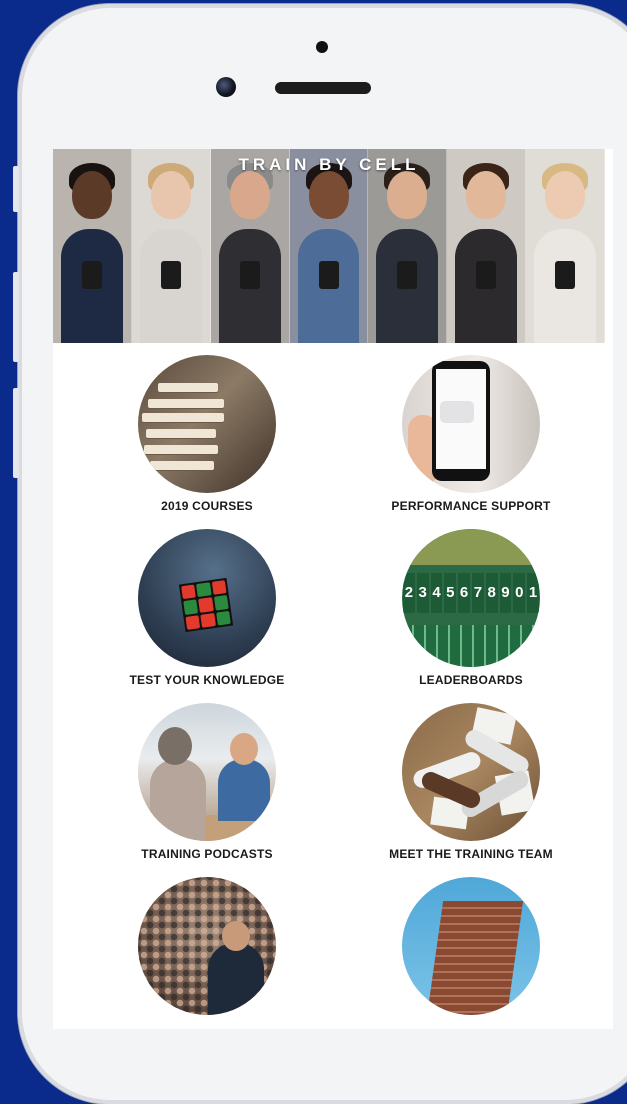  I want to click on volume-up-button, so click(16, 317).